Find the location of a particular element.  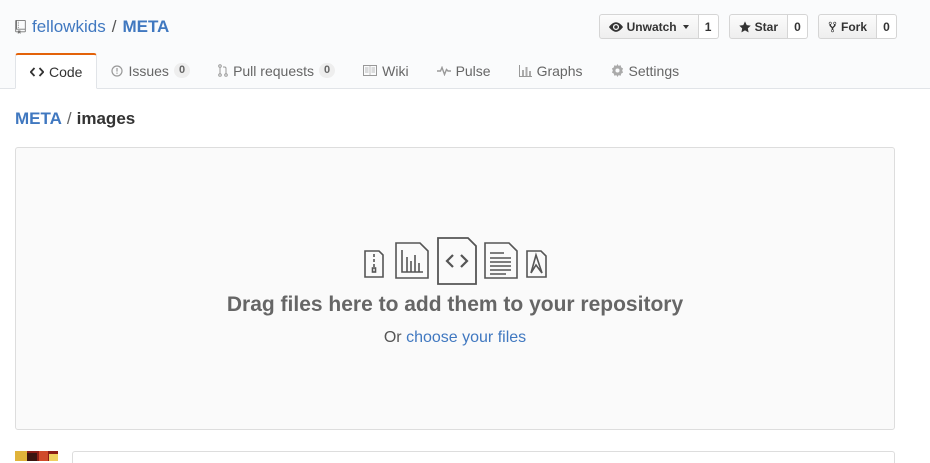

chevron-down-icon is located at coordinates (685, 26).